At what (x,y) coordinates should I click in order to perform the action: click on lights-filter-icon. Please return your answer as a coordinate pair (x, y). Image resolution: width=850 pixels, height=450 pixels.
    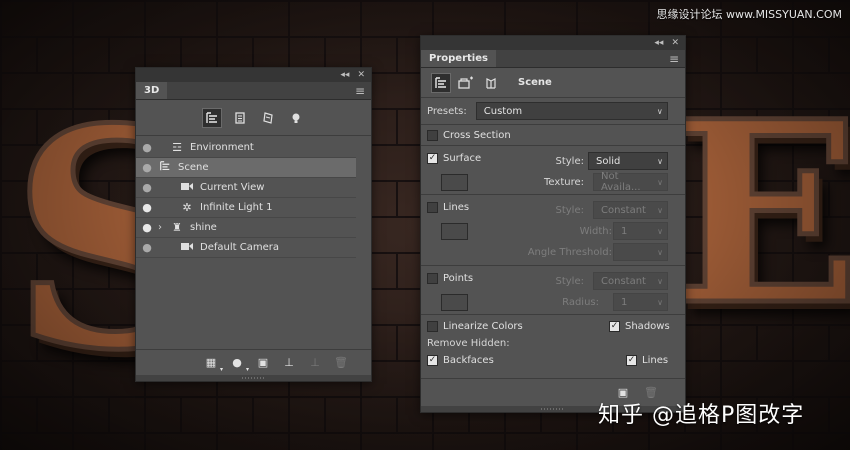
    Looking at the image, I should click on (296, 118).